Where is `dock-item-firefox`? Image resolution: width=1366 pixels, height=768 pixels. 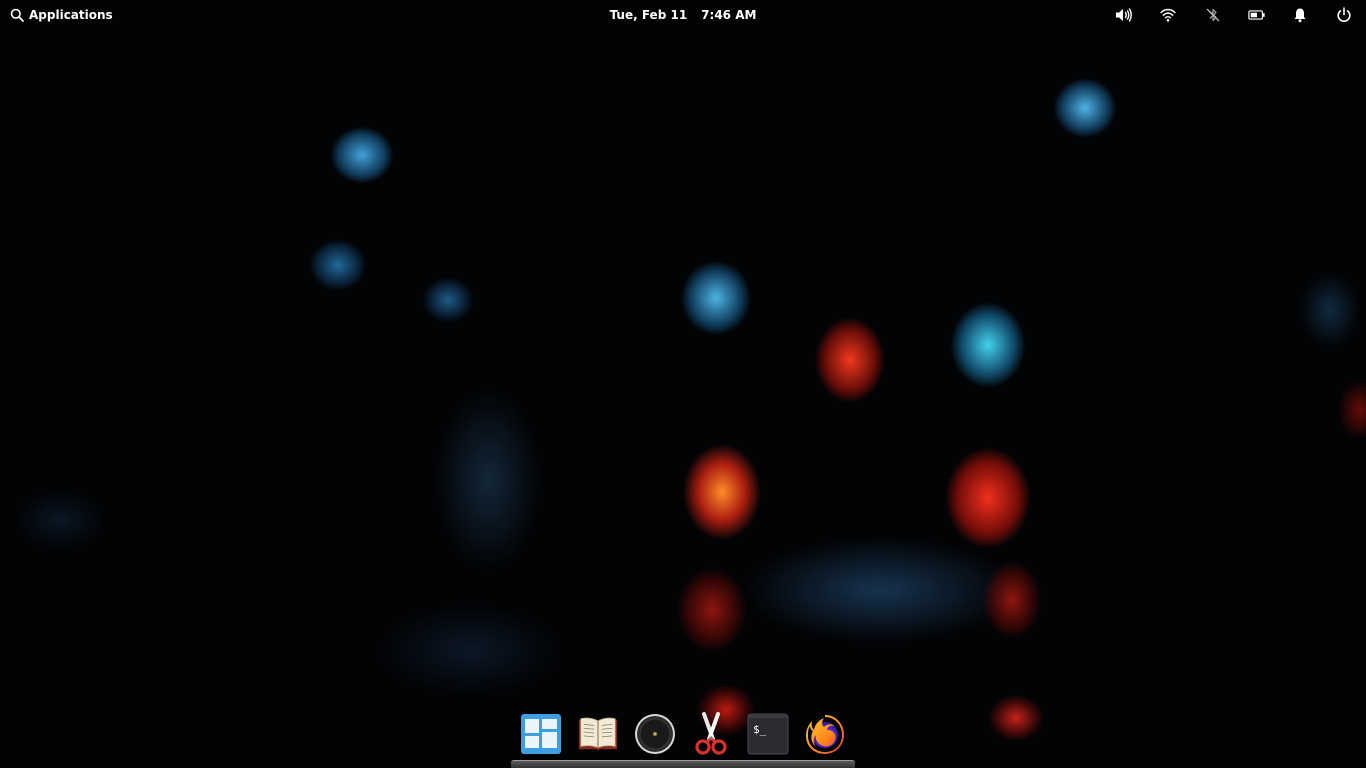
dock-item-firefox is located at coordinates (825, 734).